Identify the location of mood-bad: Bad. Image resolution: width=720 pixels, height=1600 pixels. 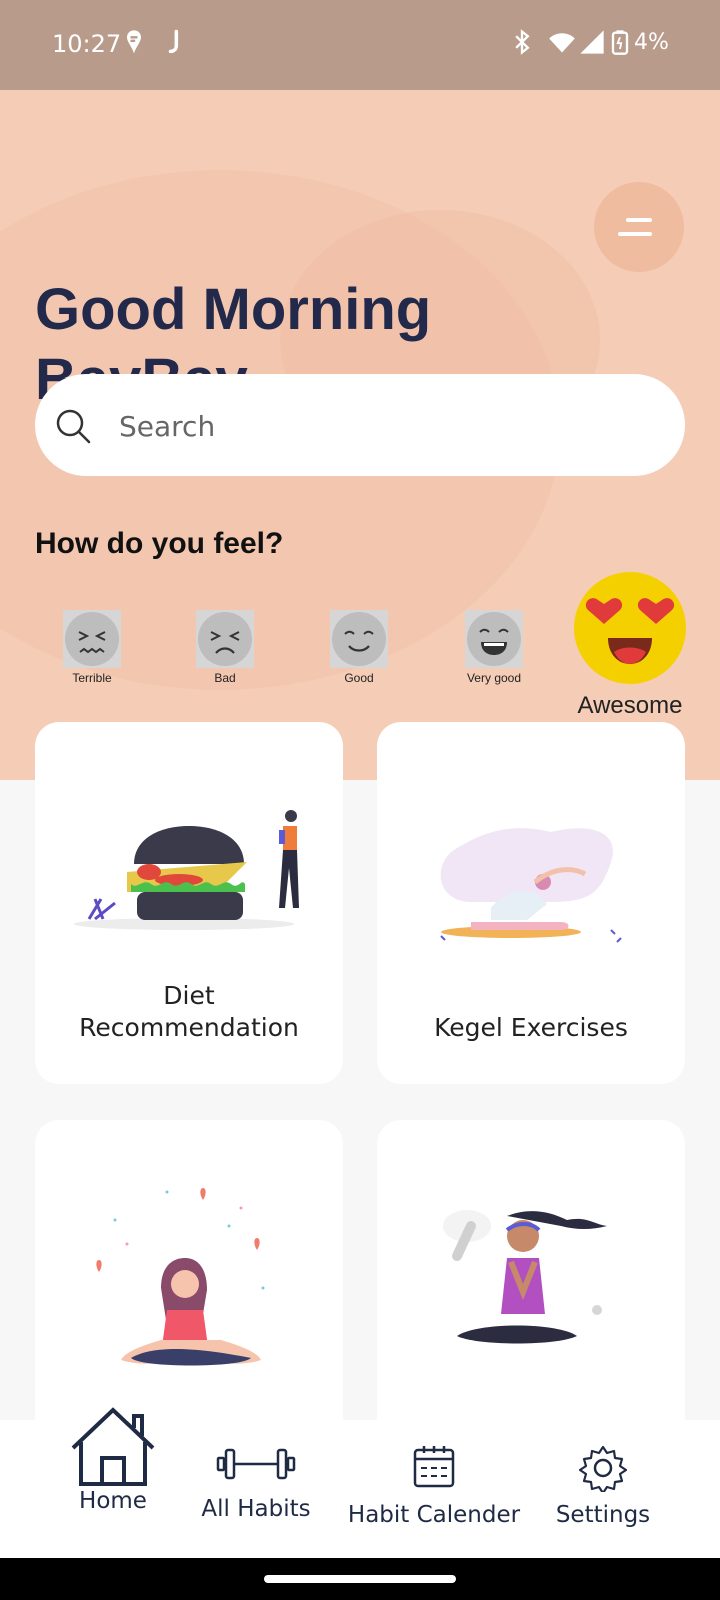
(225, 647).